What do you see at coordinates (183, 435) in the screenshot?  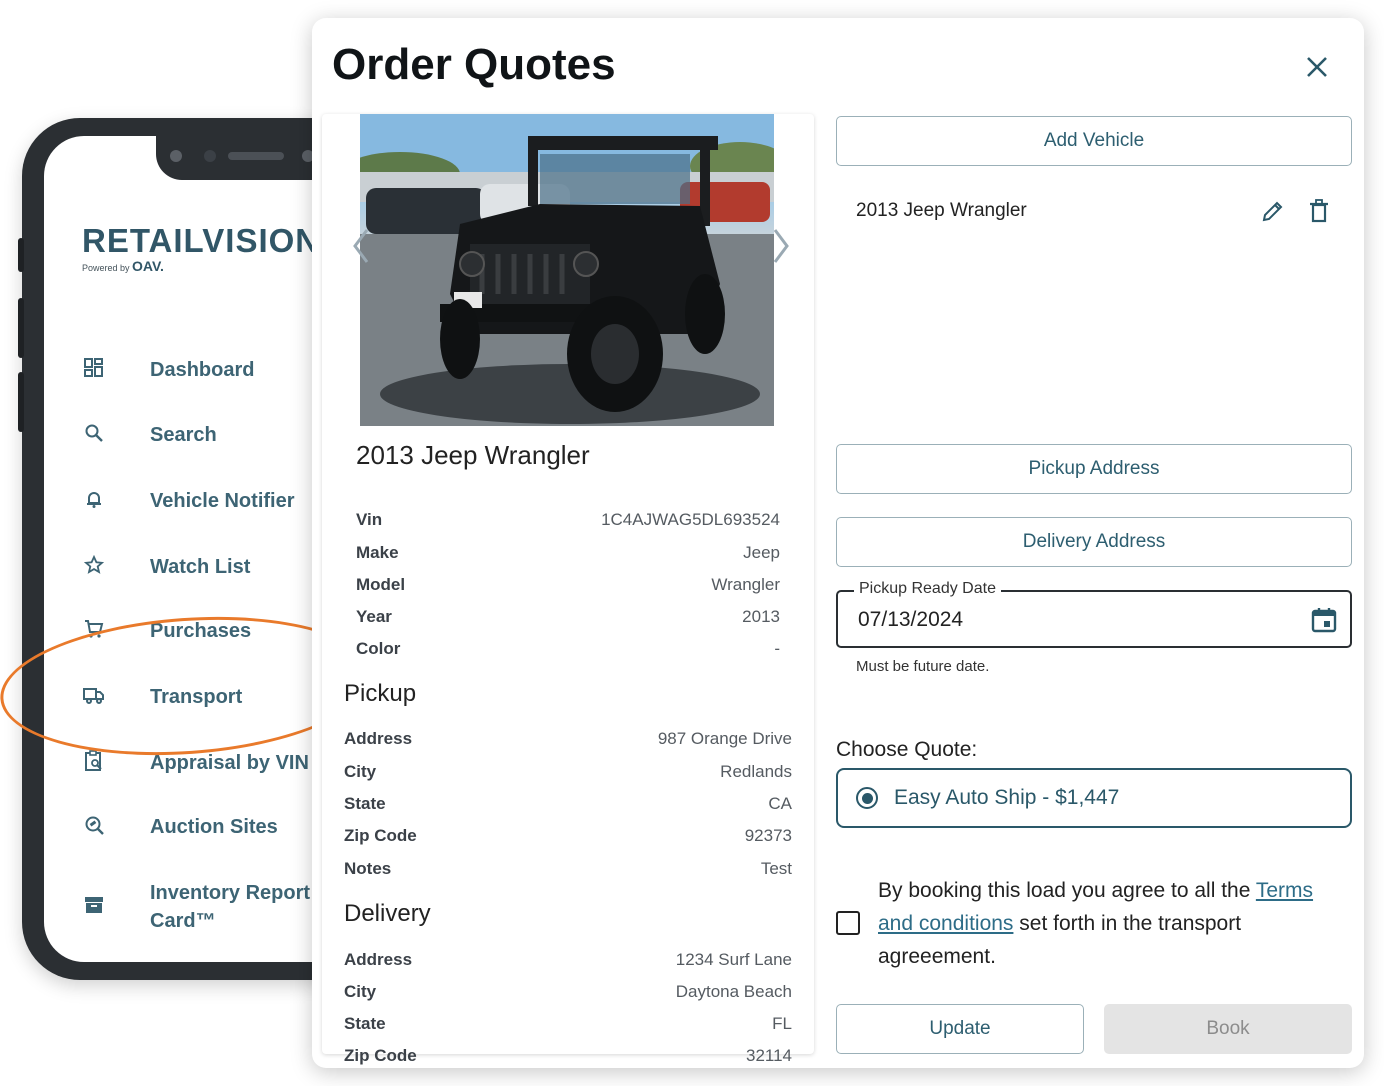 I see `sidebar-item-label: Search` at bounding box center [183, 435].